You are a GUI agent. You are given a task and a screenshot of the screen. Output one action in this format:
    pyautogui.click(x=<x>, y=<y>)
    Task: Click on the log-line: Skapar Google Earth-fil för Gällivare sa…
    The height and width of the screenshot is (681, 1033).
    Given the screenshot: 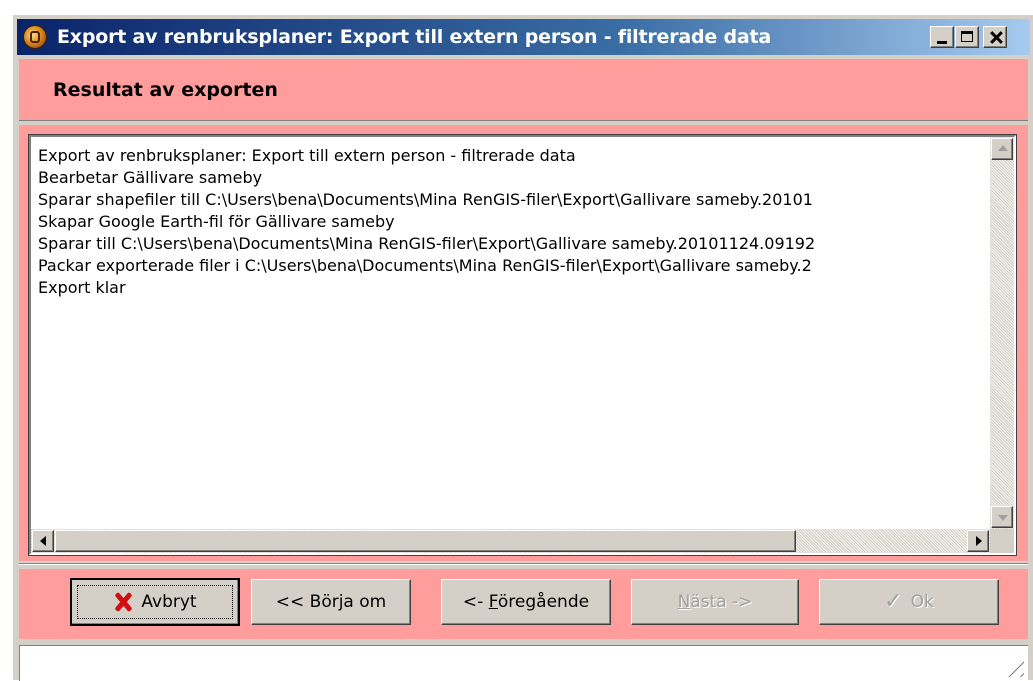 What is the action you would take?
    pyautogui.click(x=216, y=221)
    